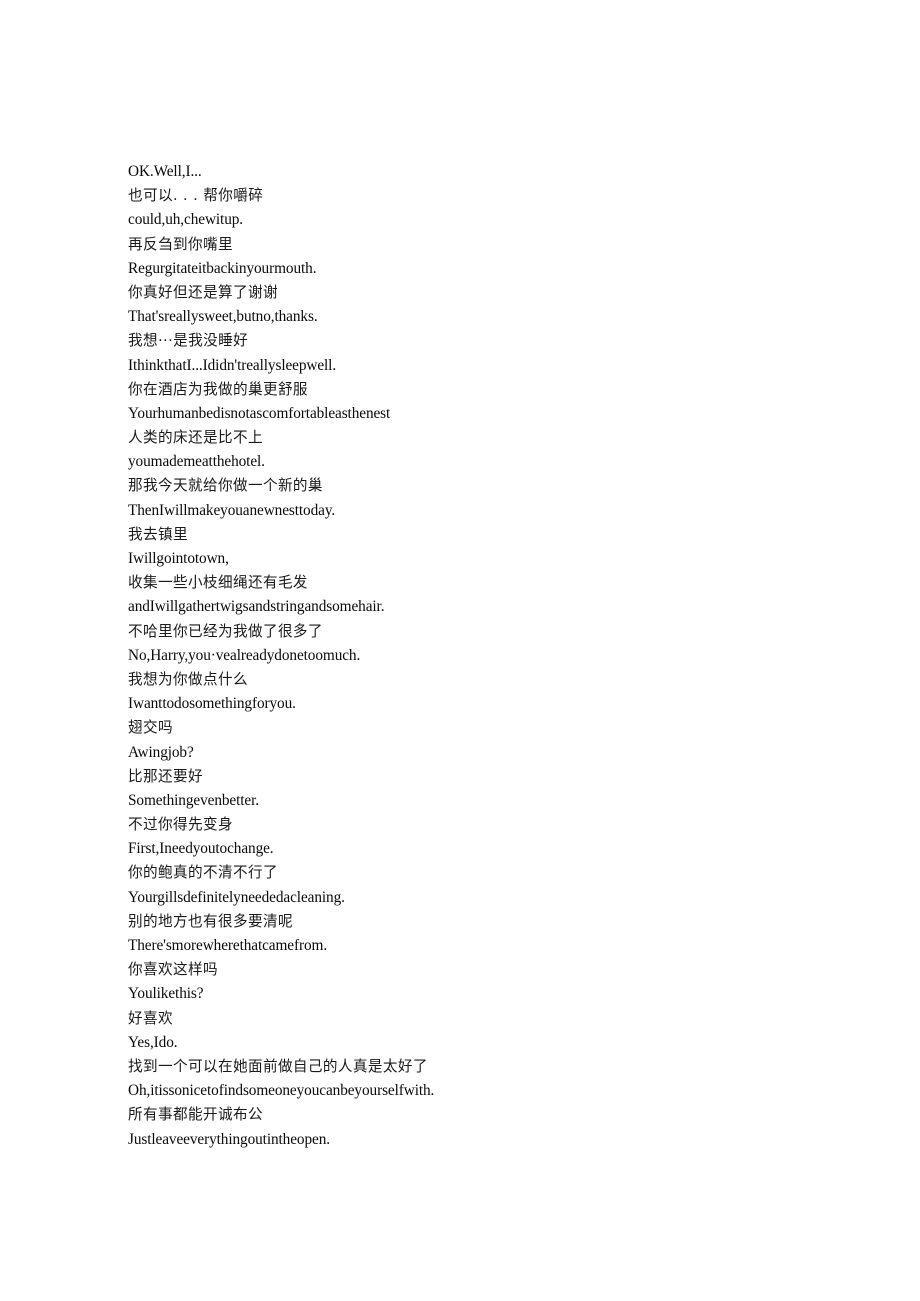 This screenshot has width=920, height=1301. Describe the element at coordinates (228, 945) in the screenshot. I see `subtitle-line-en: There'smorewherethatcamefrom.` at that location.